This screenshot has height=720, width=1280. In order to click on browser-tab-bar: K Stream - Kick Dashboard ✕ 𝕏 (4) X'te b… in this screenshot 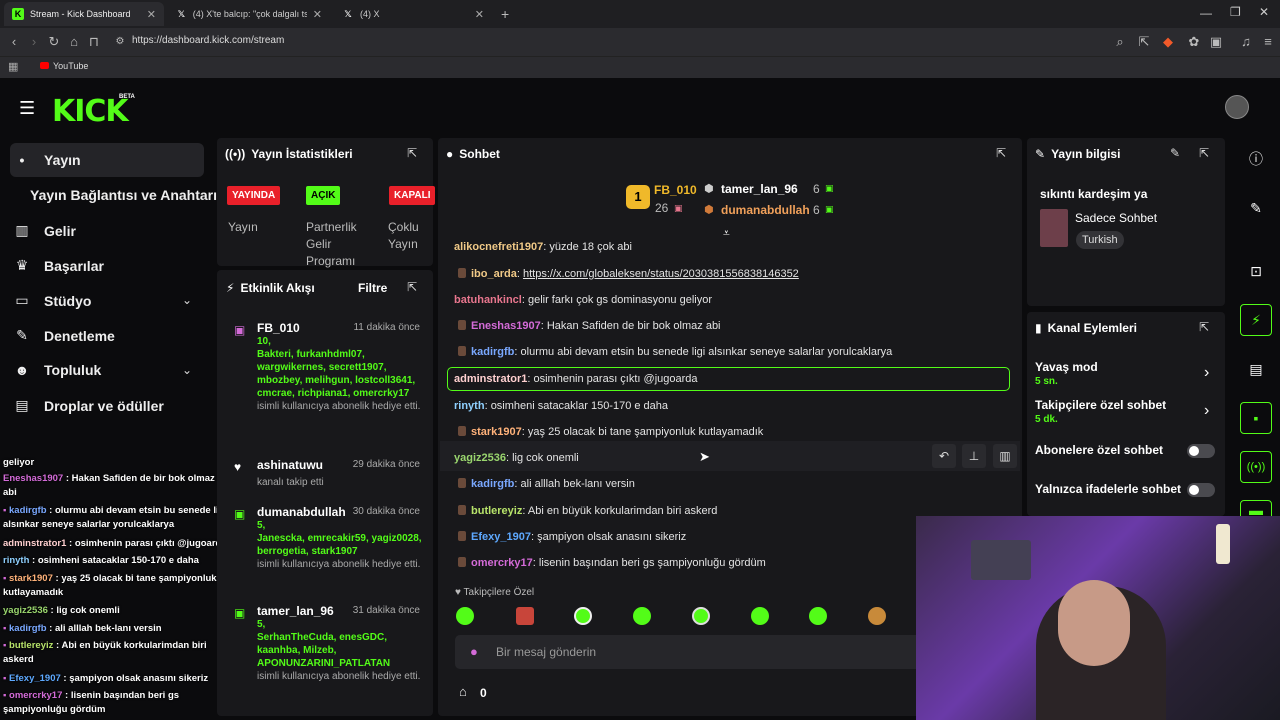, I will do `click(640, 14)`.